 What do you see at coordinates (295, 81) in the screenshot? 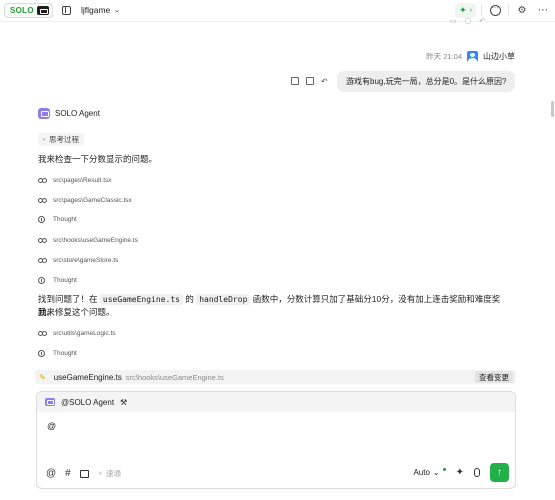
I see `copy-icon` at bounding box center [295, 81].